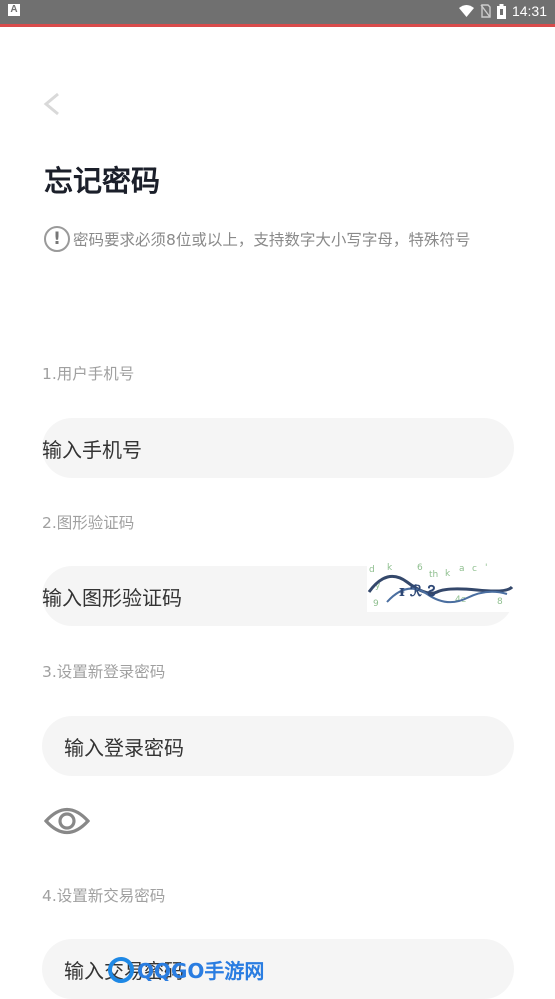 The height and width of the screenshot is (999, 555). Describe the element at coordinates (474, 569) in the screenshot. I see `svg-text: c` at that location.